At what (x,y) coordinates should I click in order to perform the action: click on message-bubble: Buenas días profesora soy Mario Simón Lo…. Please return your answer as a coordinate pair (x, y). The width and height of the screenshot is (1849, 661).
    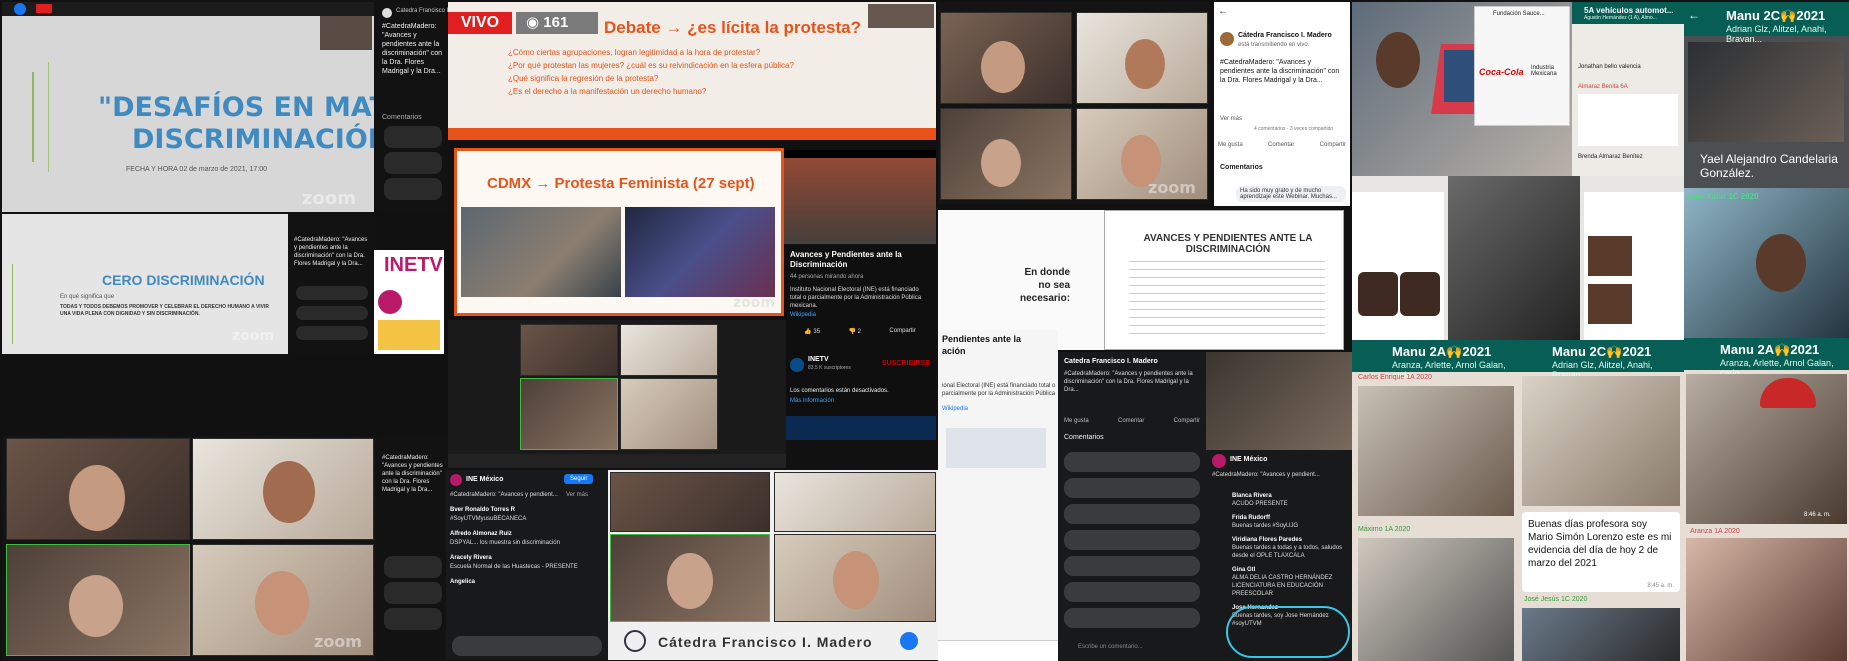
    Looking at the image, I should click on (1601, 552).